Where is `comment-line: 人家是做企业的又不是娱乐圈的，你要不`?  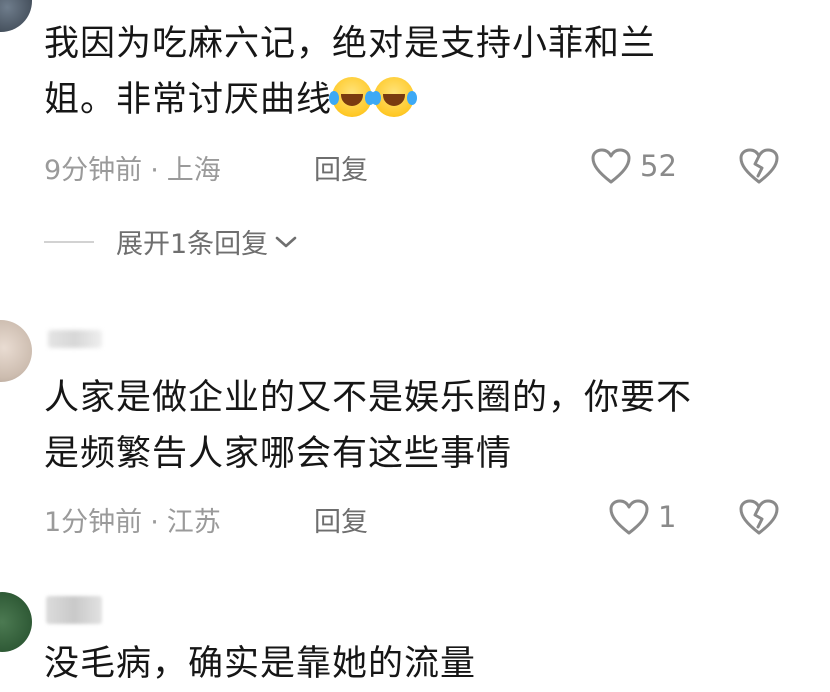 comment-line: 人家是做企业的又不是娱乐圈的，你要不 is located at coordinates (368, 398).